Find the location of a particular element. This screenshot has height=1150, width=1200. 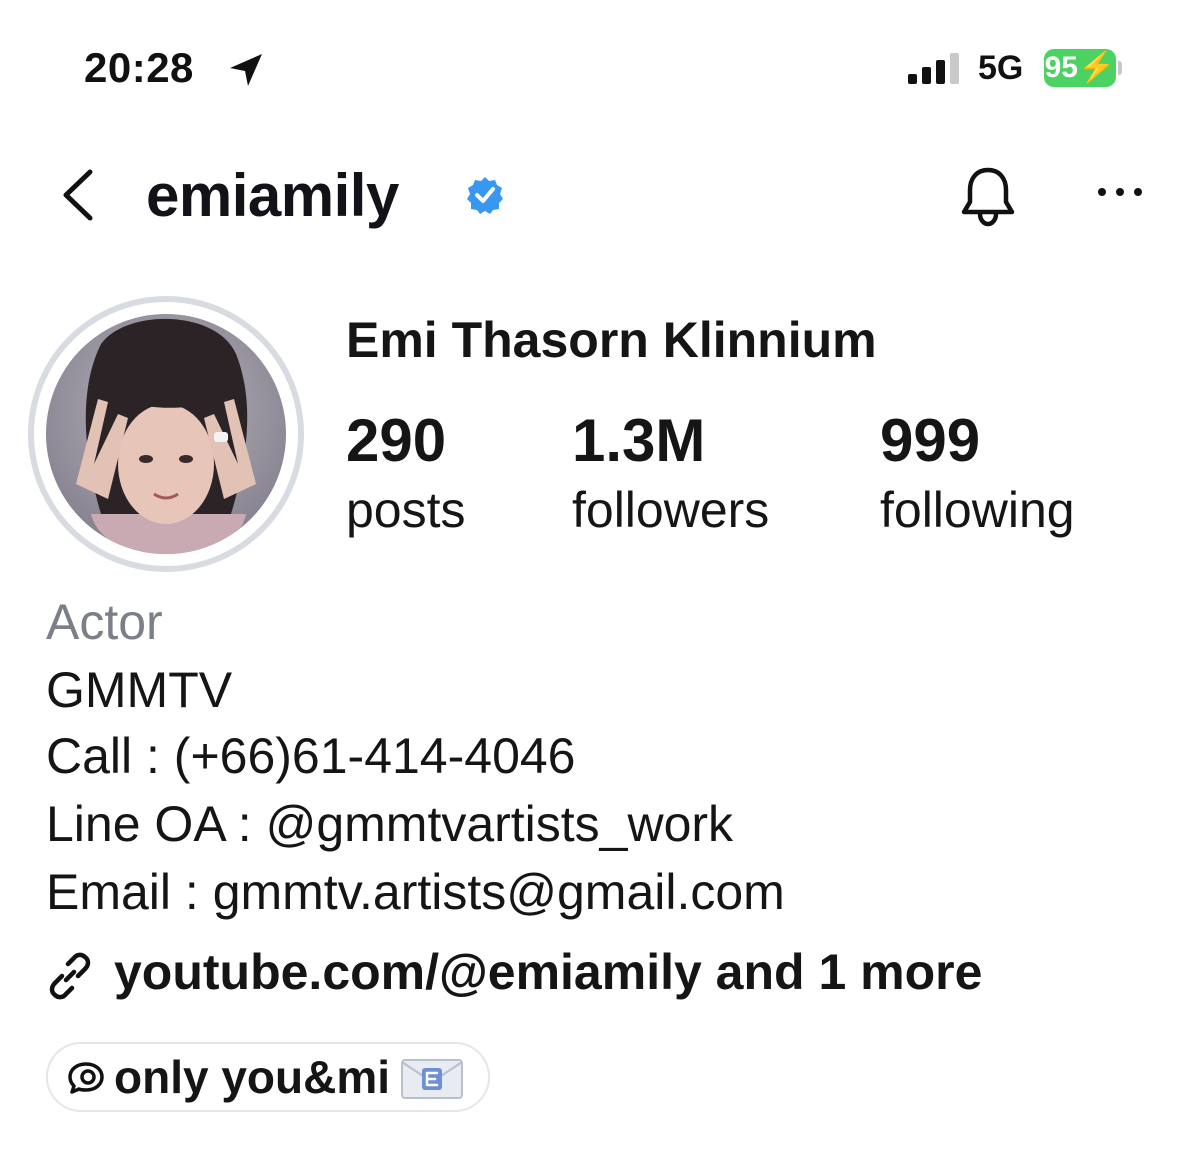

more-horizontal-icon is located at coordinates (1120, 192).